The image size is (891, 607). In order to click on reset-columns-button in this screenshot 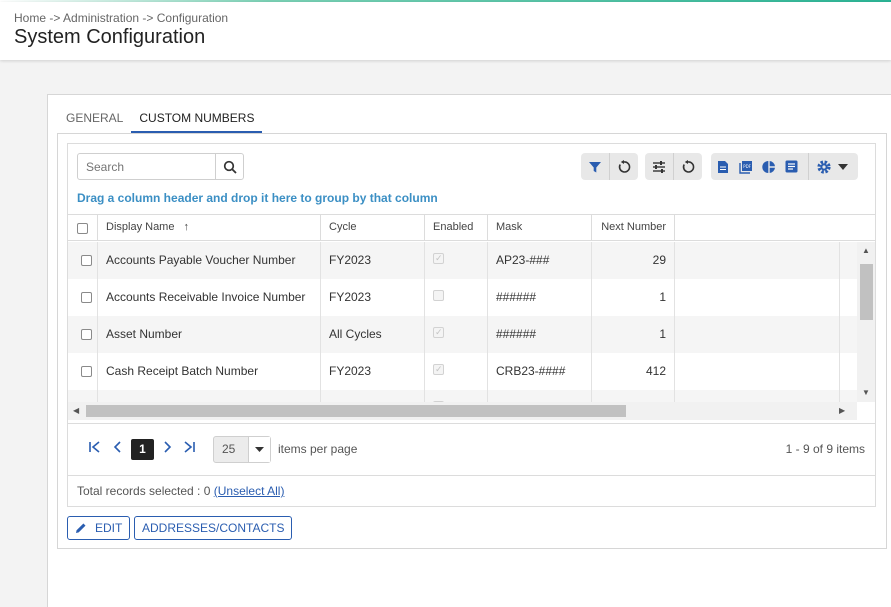, I will do `click(688, 166)`.